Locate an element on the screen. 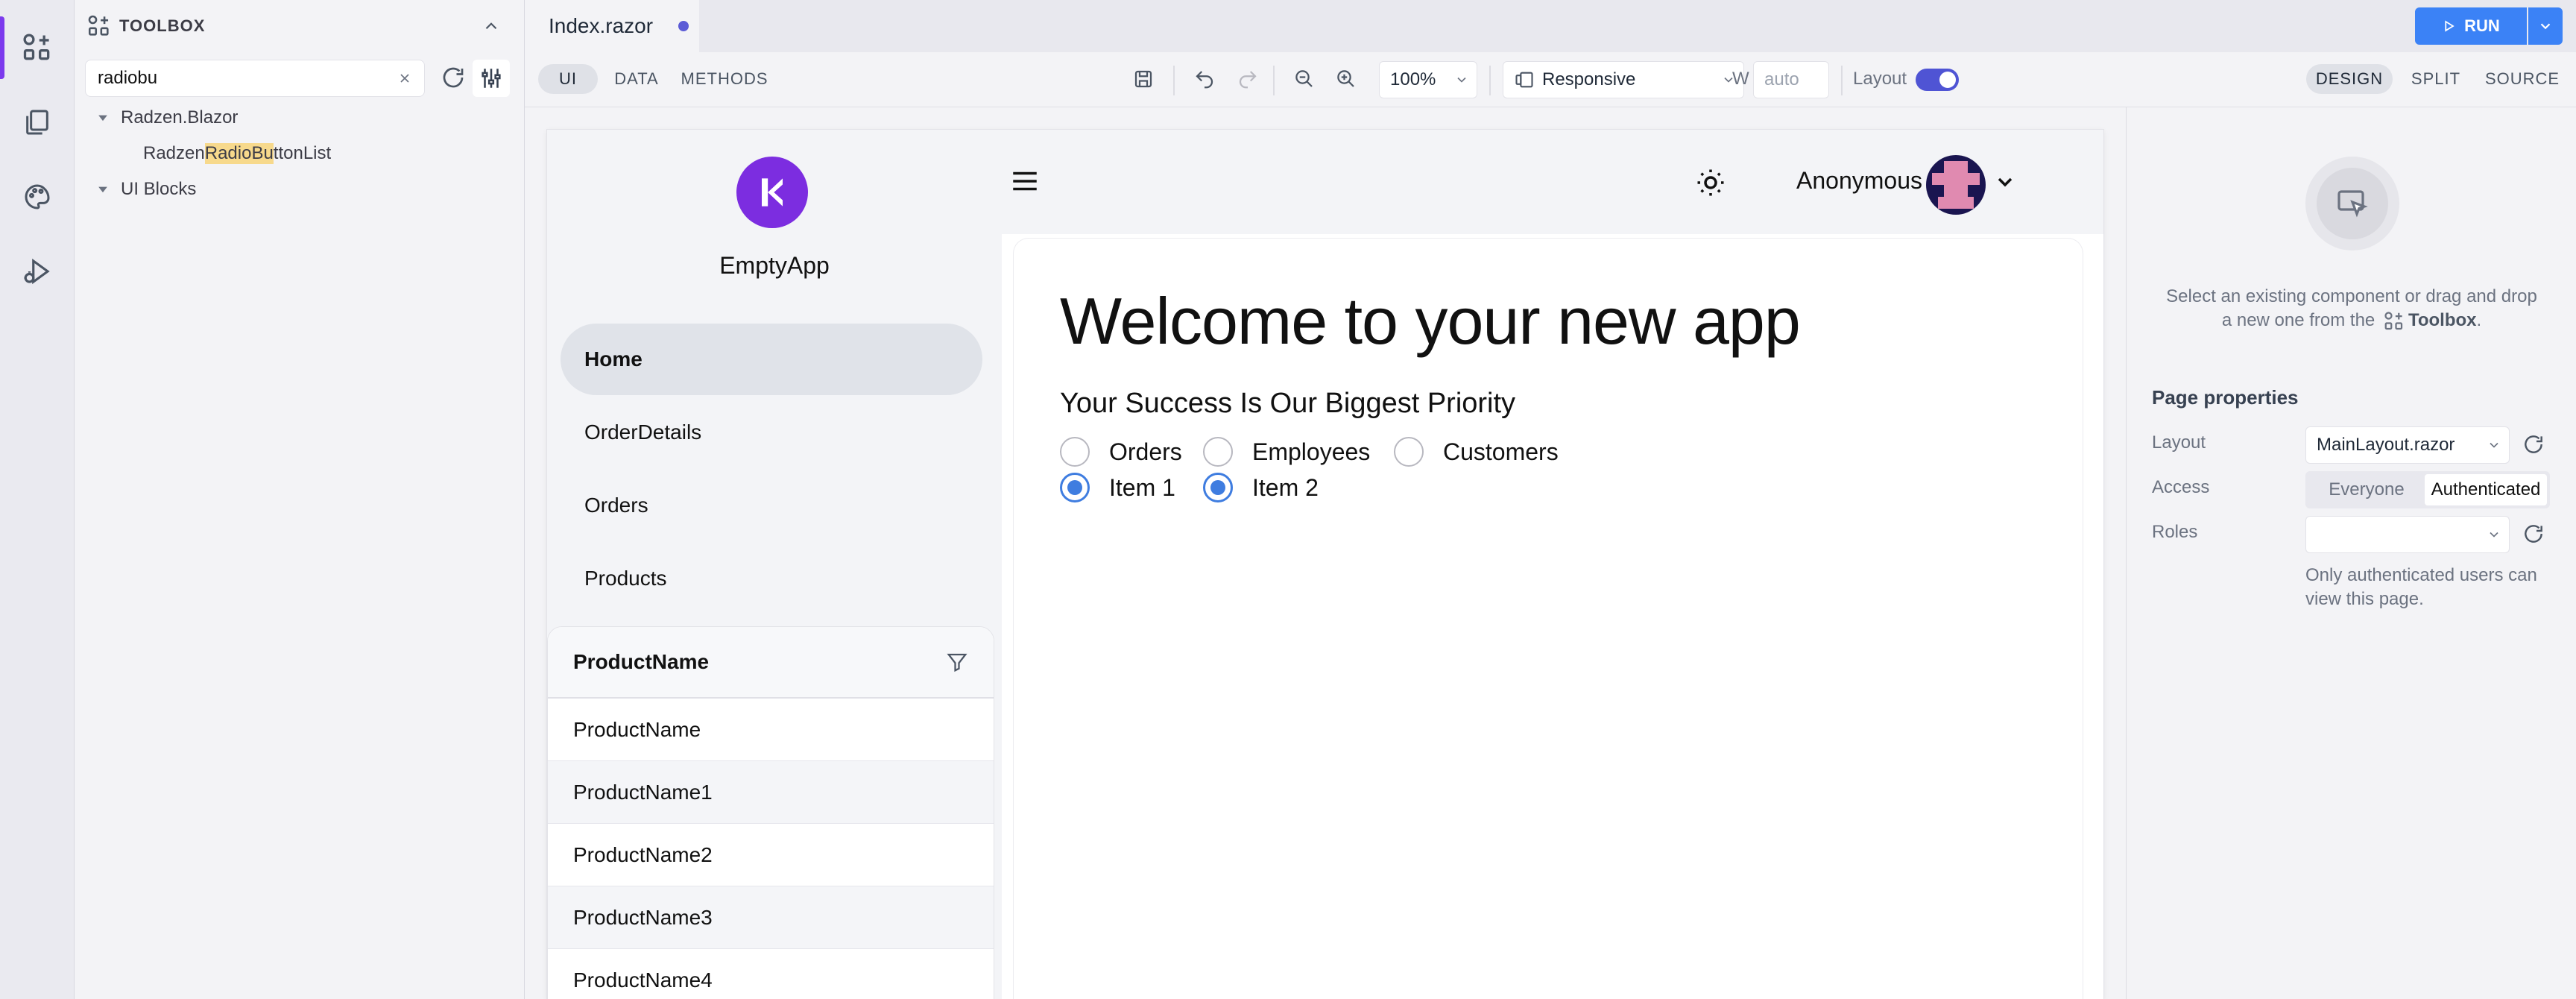  view-design-tab: DESIGN is located at coordinates (2349, 79).